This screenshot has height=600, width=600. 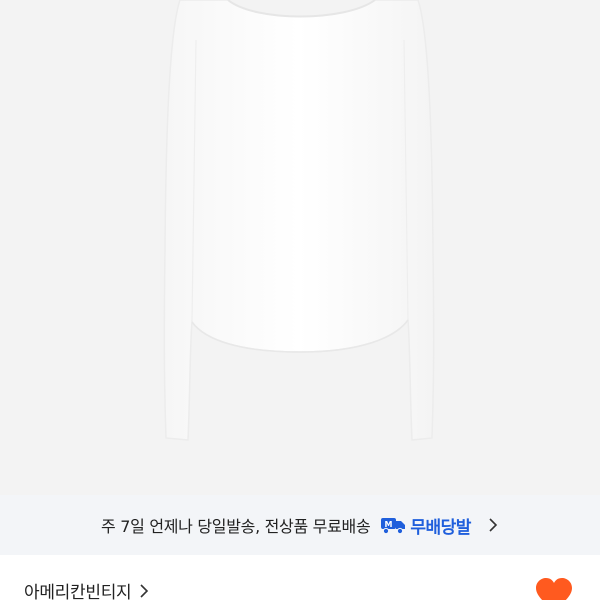 What do you see at coordinates (300, 577) in the screenshot?
I see `seller-row: 아메리칸빈티지` at bounding box center [300, 577].